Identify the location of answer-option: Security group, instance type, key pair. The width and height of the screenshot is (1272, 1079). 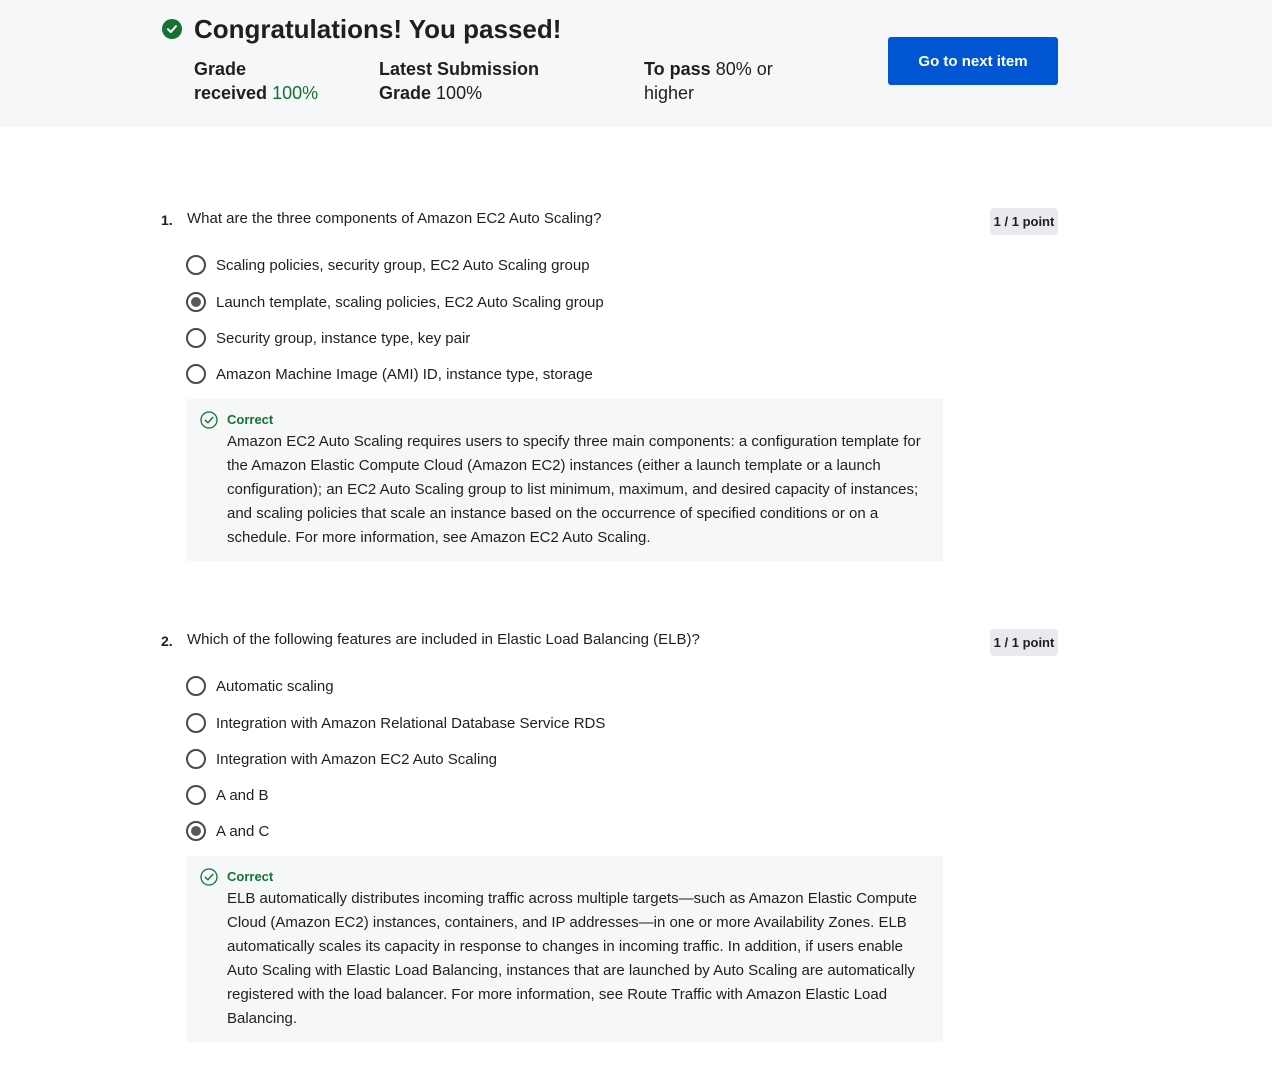
(328, 338).